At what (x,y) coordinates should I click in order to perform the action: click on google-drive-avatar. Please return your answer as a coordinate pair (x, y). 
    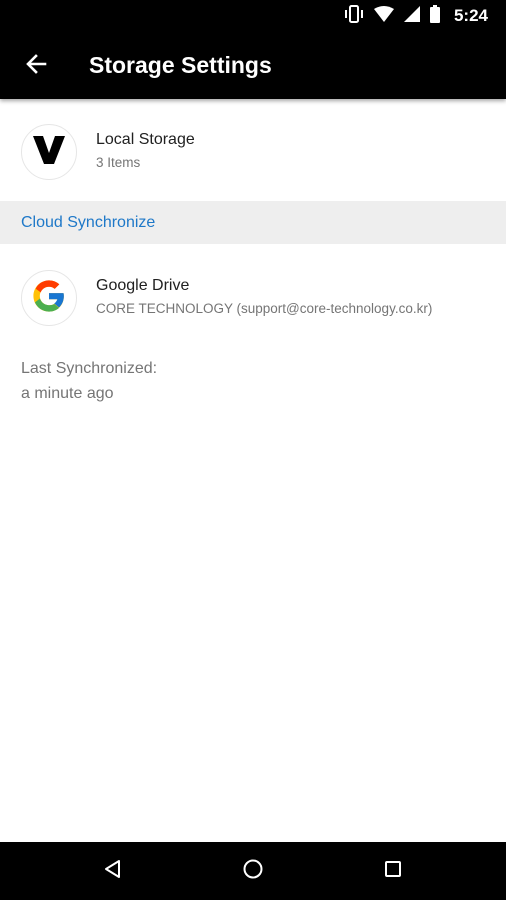
    Looking at the image, I should click on (49, 298).